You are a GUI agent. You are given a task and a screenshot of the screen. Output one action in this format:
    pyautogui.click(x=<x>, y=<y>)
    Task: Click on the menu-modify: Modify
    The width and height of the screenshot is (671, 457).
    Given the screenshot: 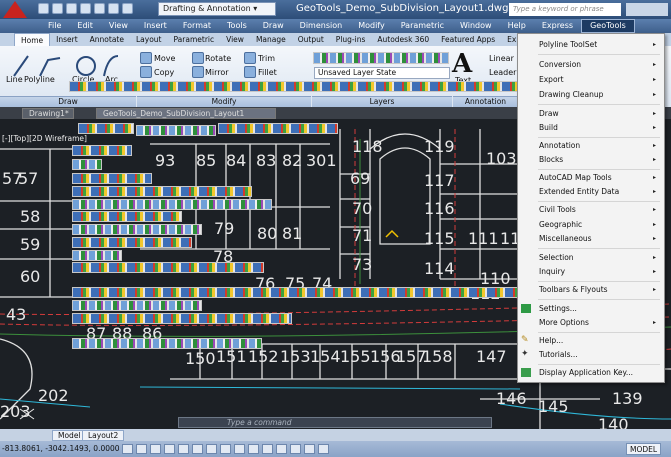 What is the action you would take?
    pyautogui.click(x=371, y=26)
    